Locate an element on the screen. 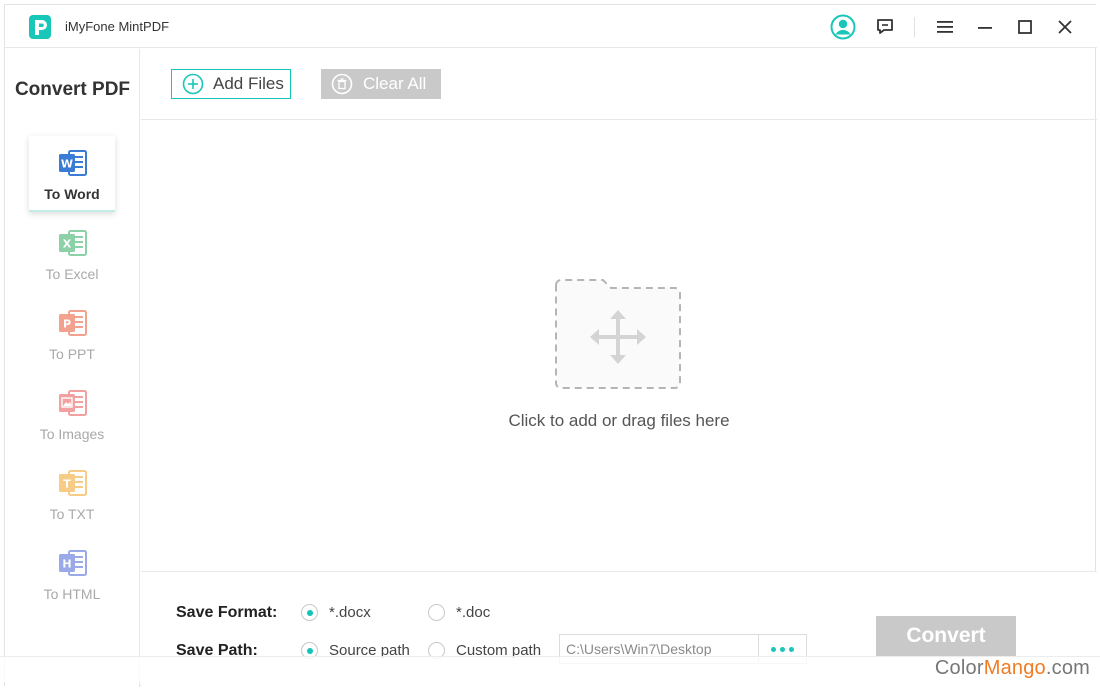  sidebar-item-label: To HTML is located at coordinates (72, 594).